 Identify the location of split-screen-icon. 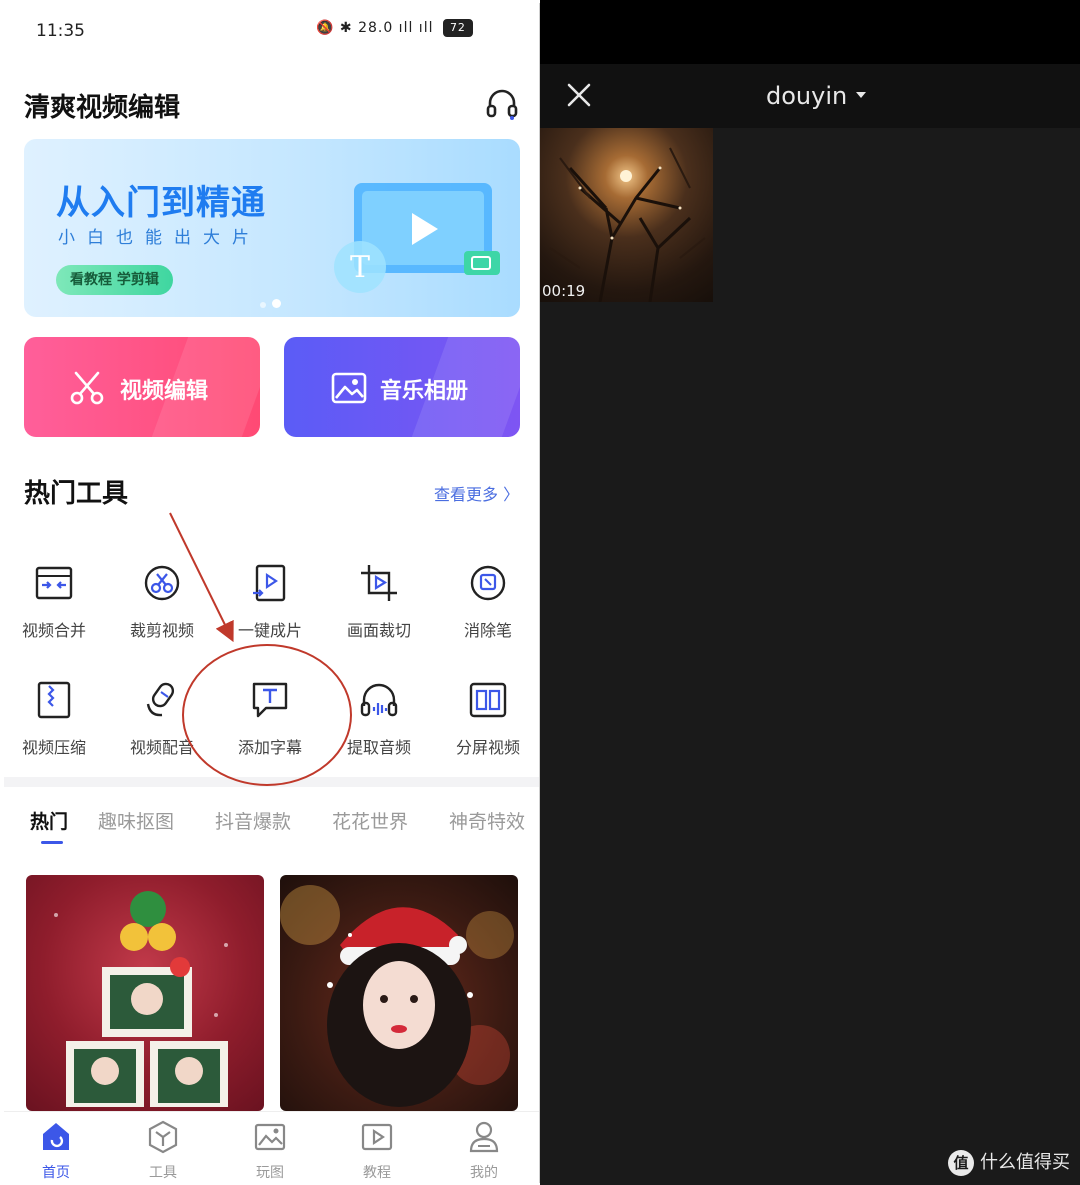
(488, 700).